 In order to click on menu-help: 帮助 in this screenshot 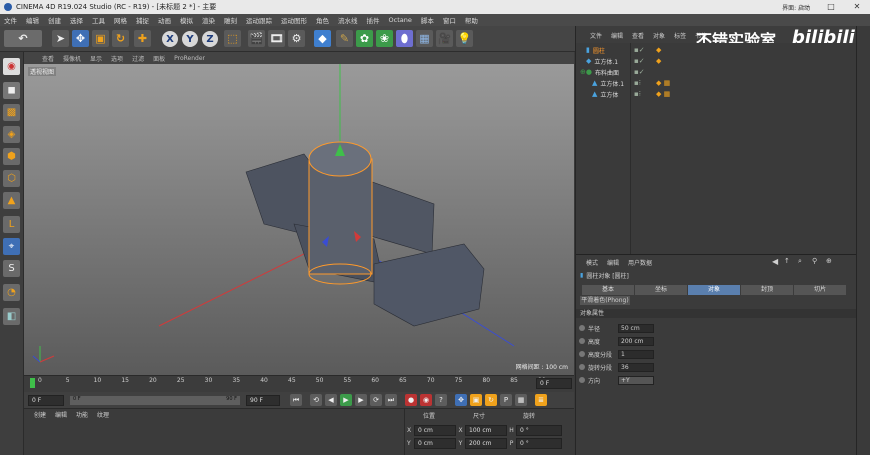, I will do `click(471, 20)`.